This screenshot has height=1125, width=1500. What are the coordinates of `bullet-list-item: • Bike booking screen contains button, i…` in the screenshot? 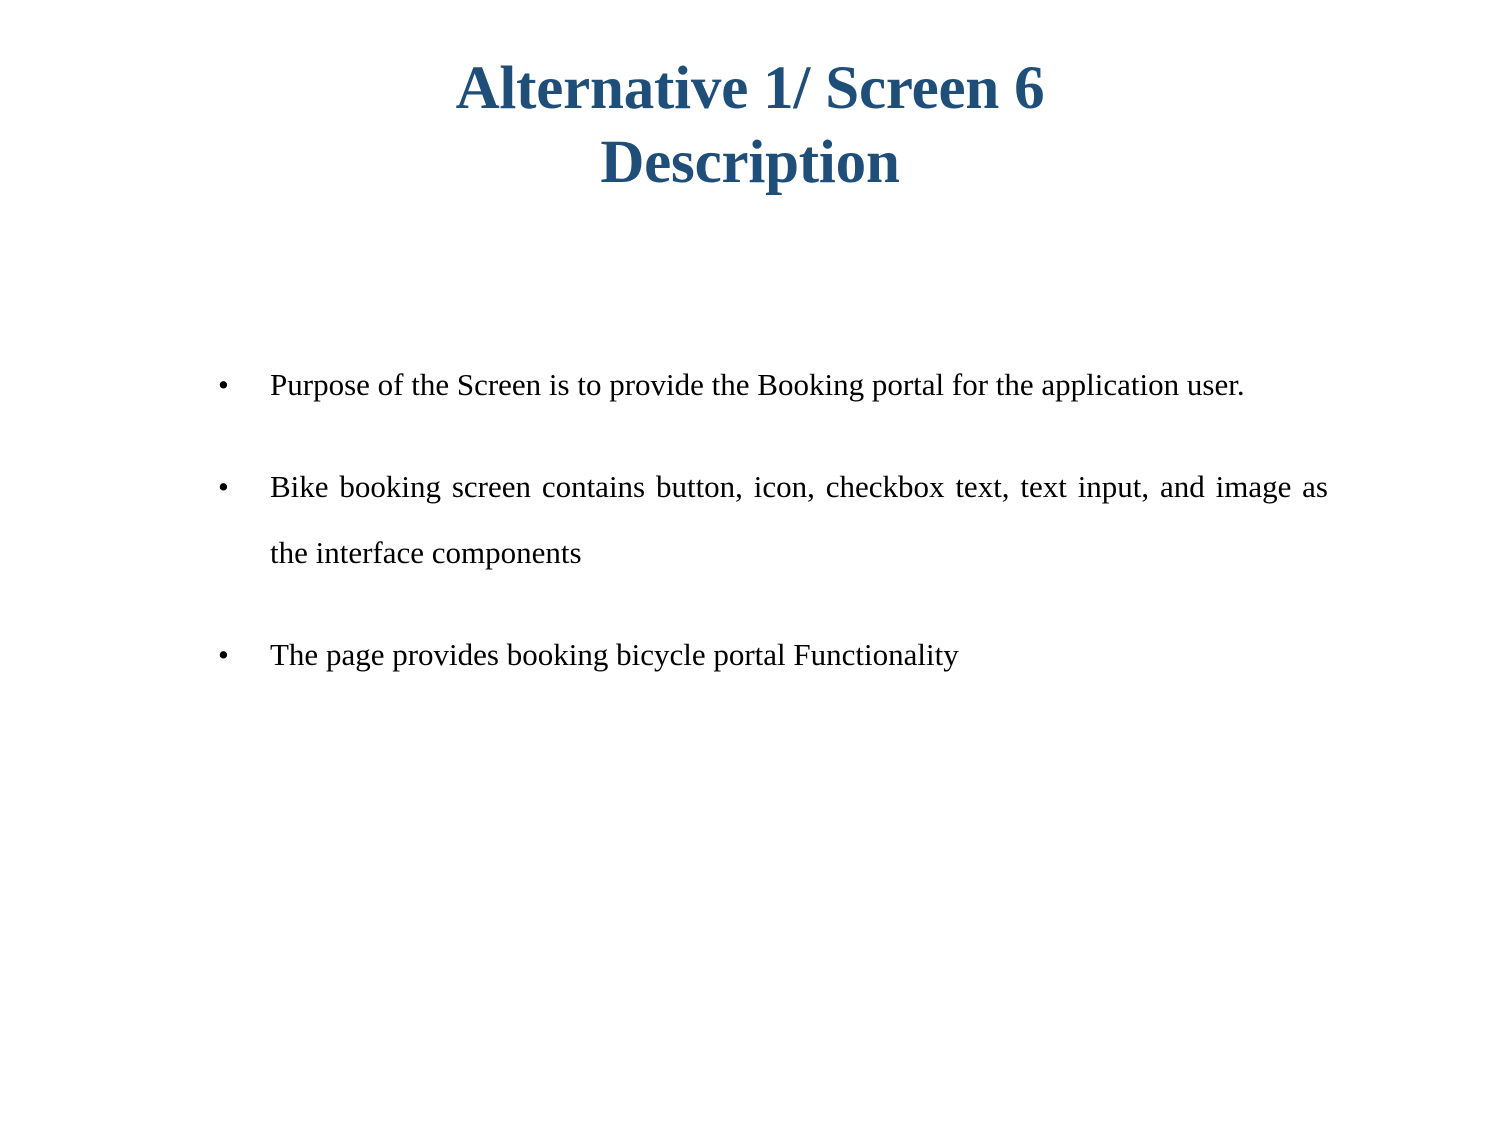 It's located at (767, 520).